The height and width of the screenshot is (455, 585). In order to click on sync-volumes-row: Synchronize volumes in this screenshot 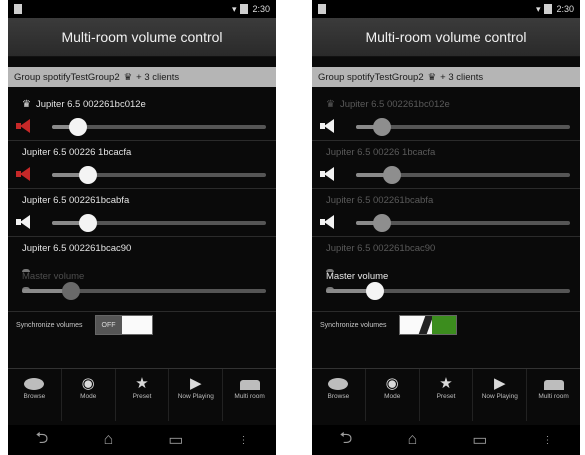, I will do `click(446, 325)`.